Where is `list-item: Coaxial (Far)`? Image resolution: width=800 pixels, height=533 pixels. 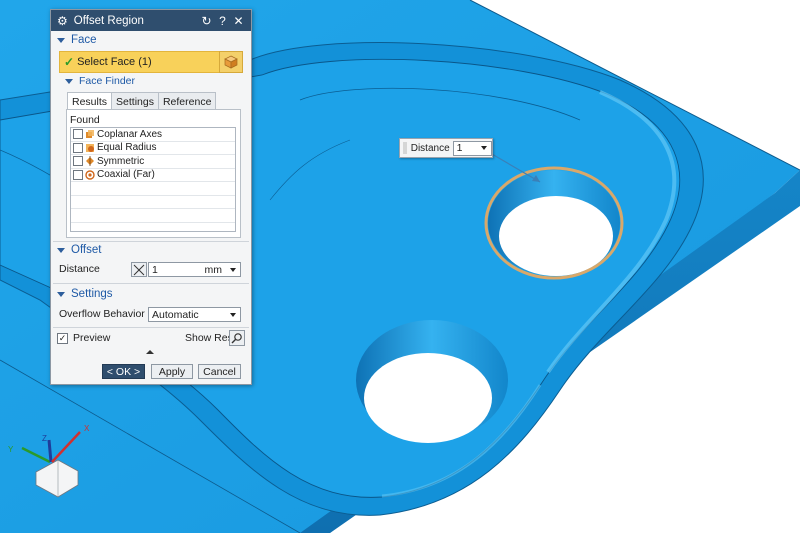 list-item: Coaxial (Far) is located at coordinates (153, 175).